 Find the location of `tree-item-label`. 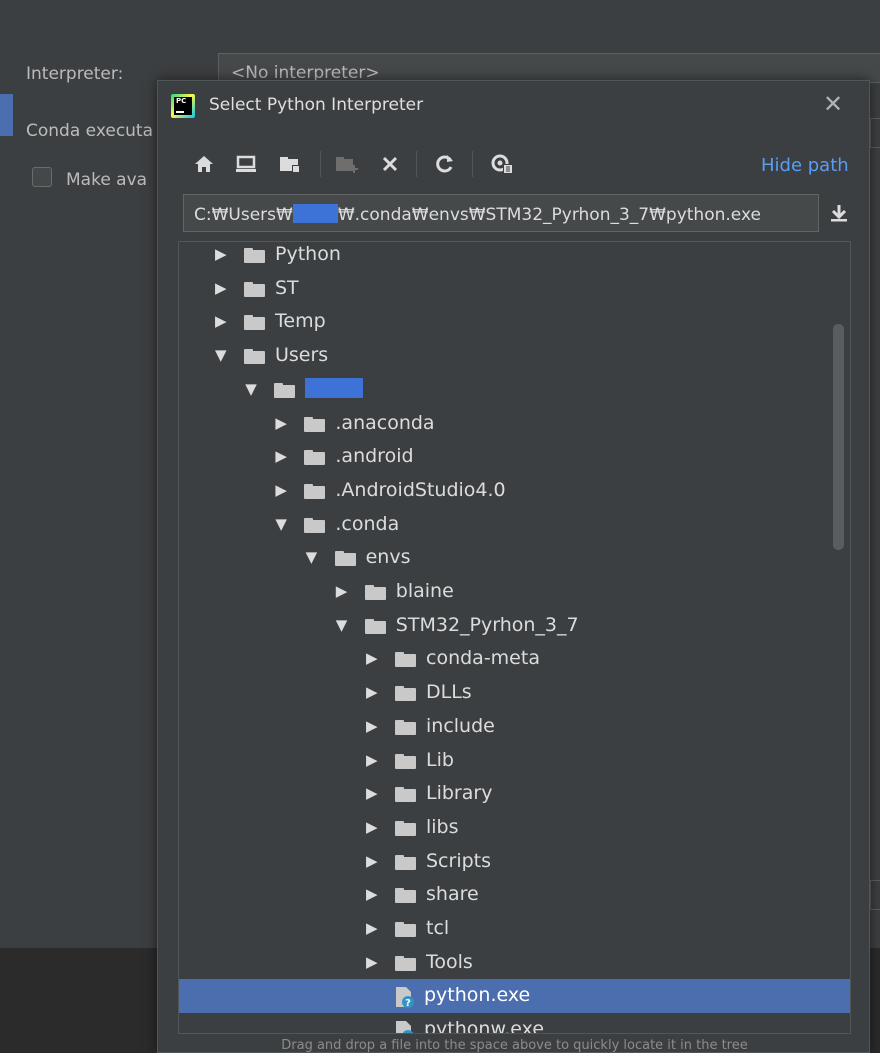

tree-item-label is located at coordinates (334, 388).